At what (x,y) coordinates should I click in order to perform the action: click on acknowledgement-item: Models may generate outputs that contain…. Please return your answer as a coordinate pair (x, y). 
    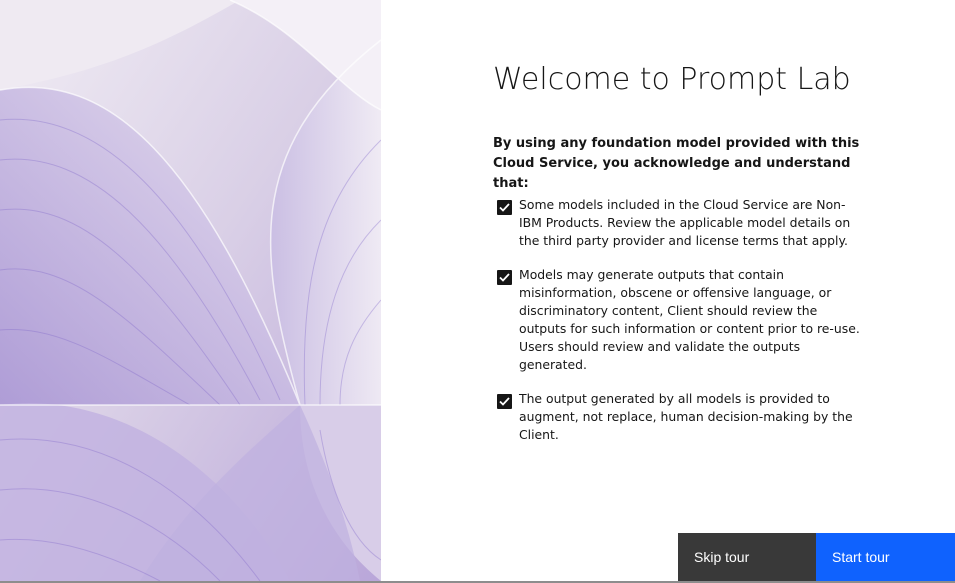
    Looking at the image, I should click on (681, 320).